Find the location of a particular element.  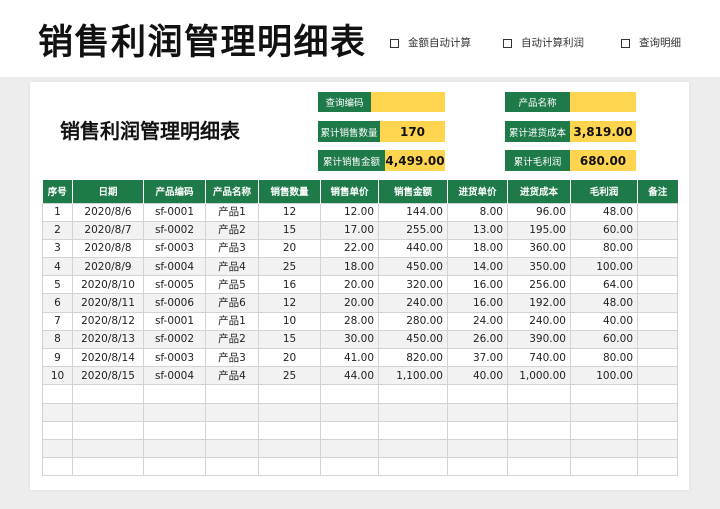

cell-index: 3 is located at coordinates (57, 248).